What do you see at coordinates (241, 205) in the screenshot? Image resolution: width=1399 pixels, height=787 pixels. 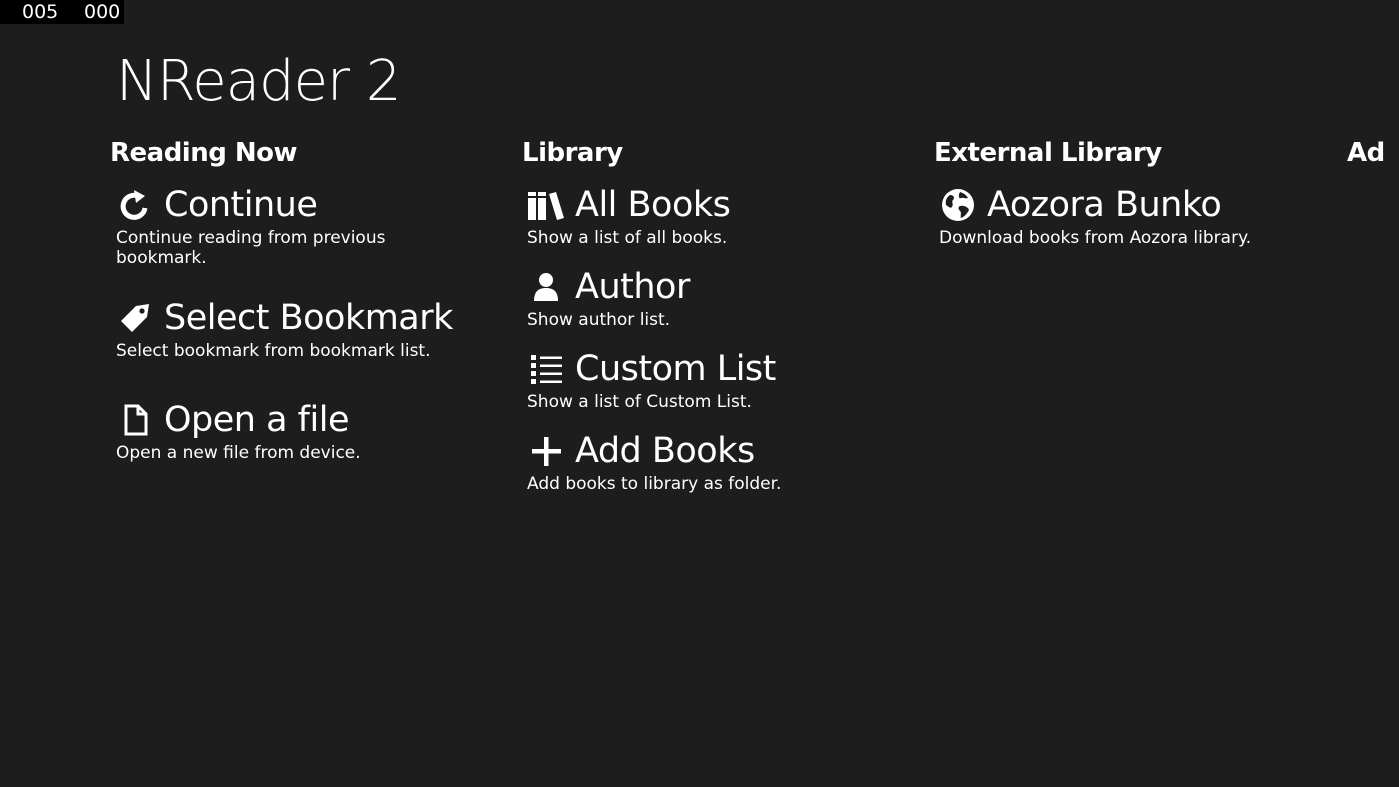 I see `tile-continue-title: Continue` at bounding box center [241, 205].